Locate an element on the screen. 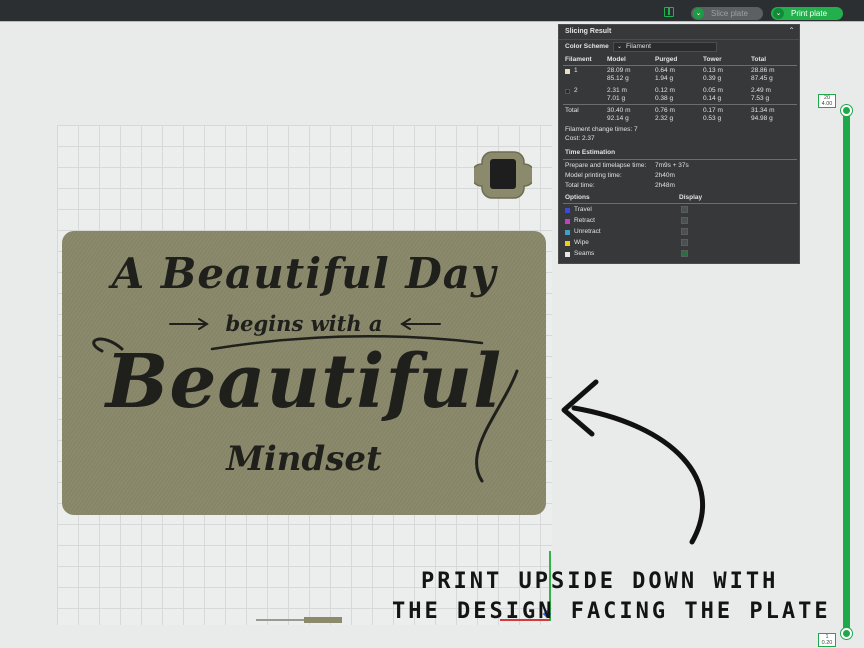 This screenshot has width=864, height=648. table-cell: 2.32 g is located at coordinates (664, 118).